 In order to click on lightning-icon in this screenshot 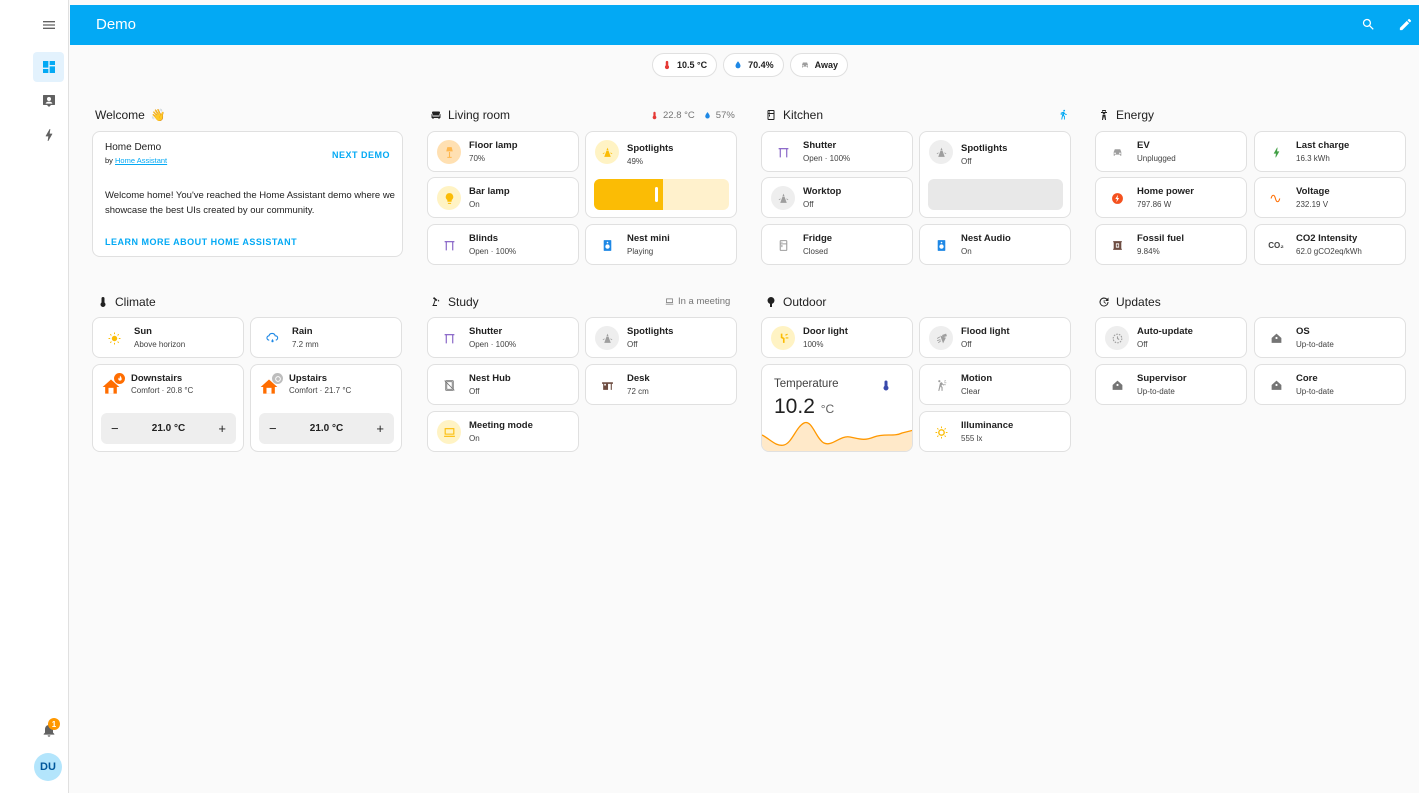, I will do `click(1276, 152)`.